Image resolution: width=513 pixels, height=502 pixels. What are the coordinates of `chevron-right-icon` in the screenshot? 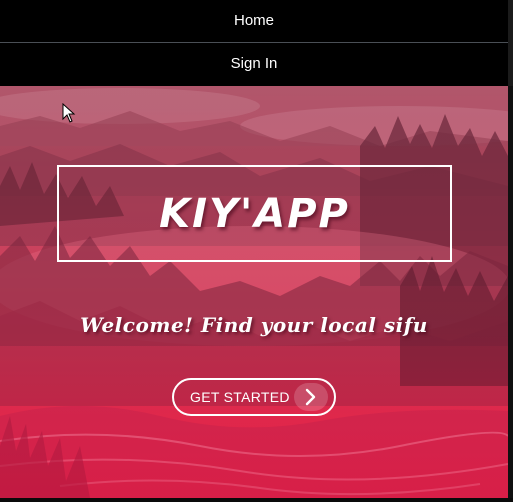 It's located at (311, 397).